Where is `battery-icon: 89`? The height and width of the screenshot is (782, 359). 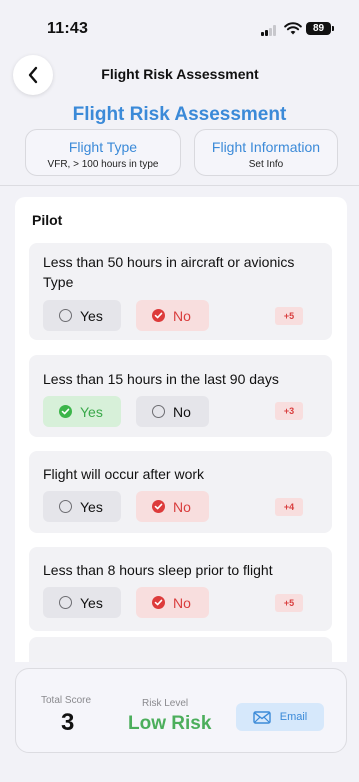
battery-icon: 89 is located at coordinates (318, 28).